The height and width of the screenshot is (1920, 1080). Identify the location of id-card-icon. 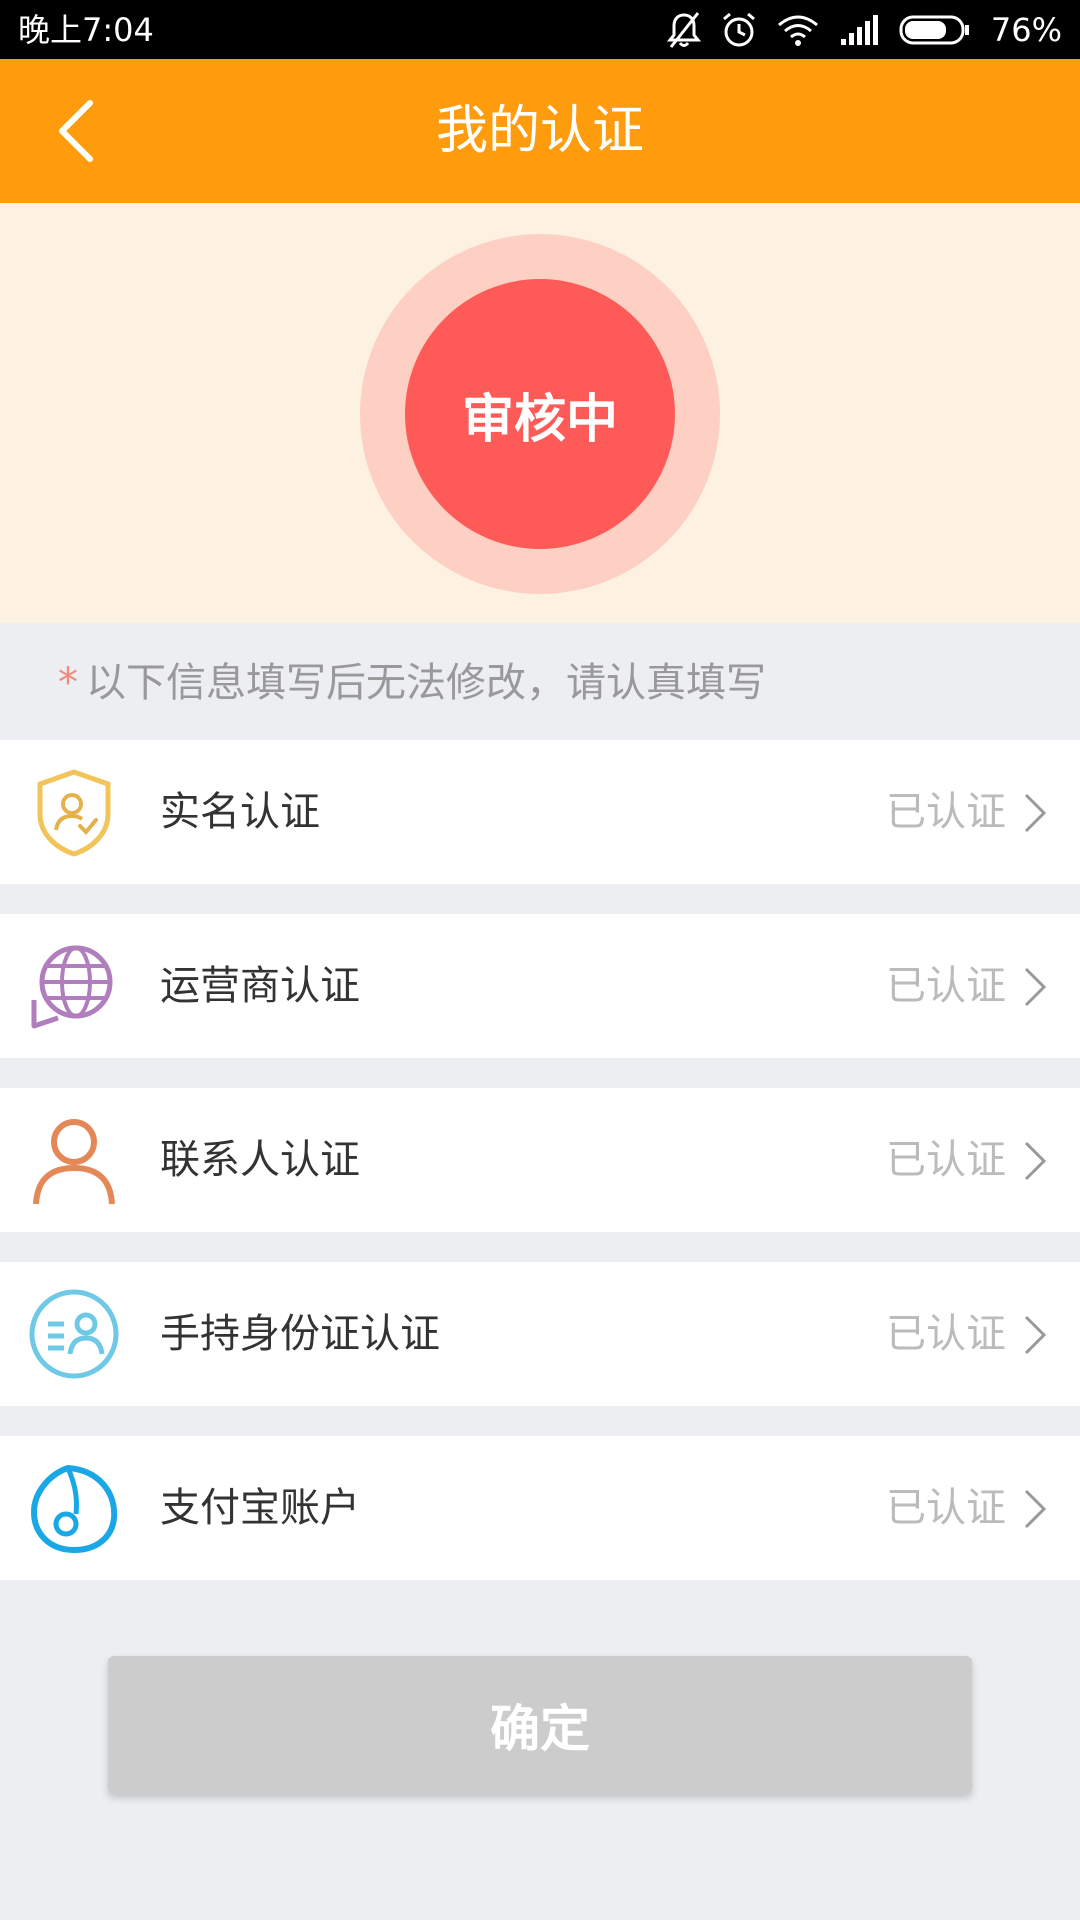
(74, 1334).